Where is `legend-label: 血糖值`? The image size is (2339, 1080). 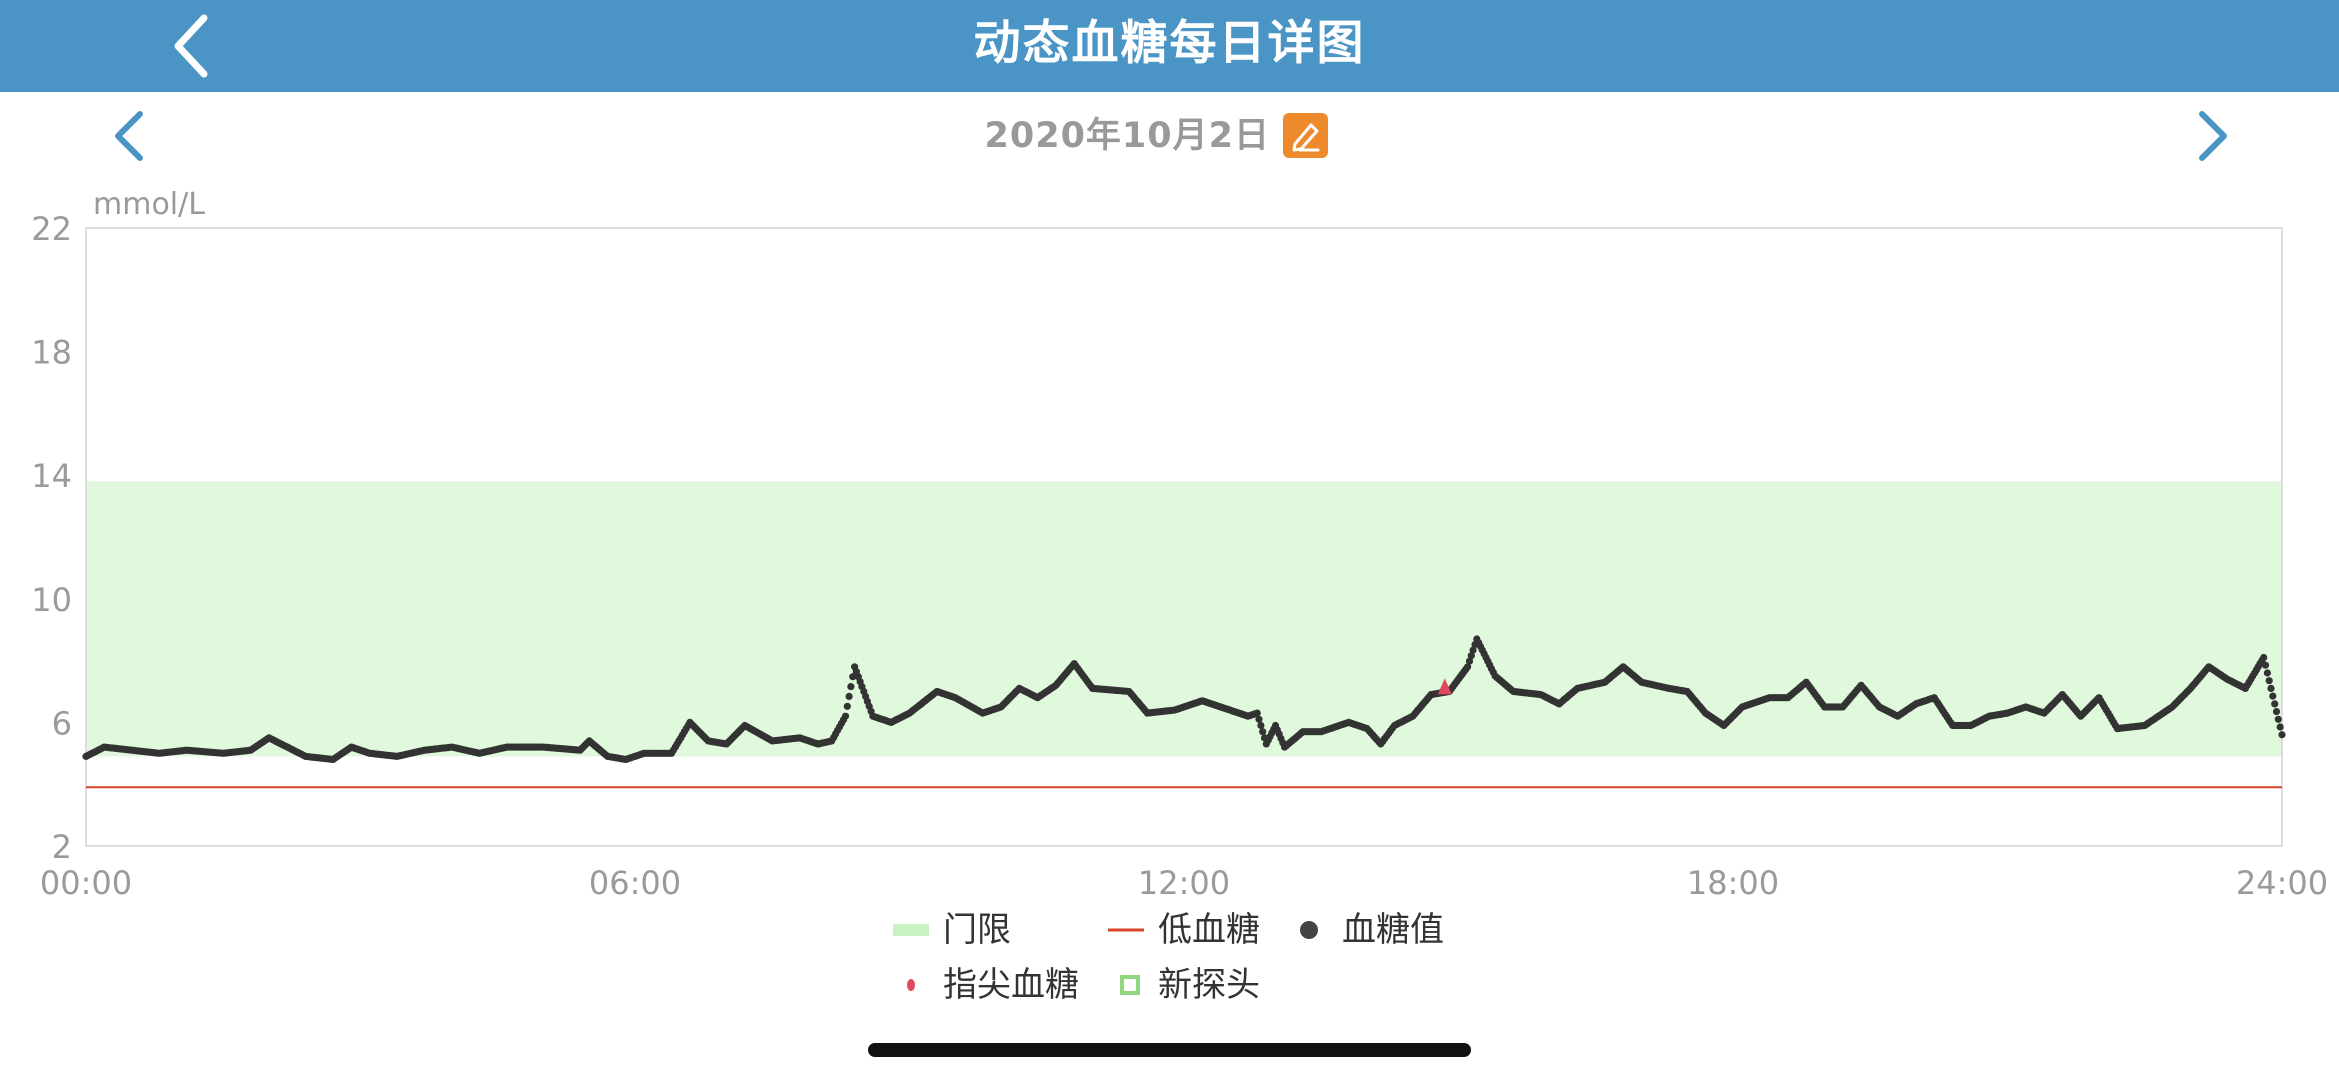 legend-label: 血糖值 is located at coordinates (1393, 930).